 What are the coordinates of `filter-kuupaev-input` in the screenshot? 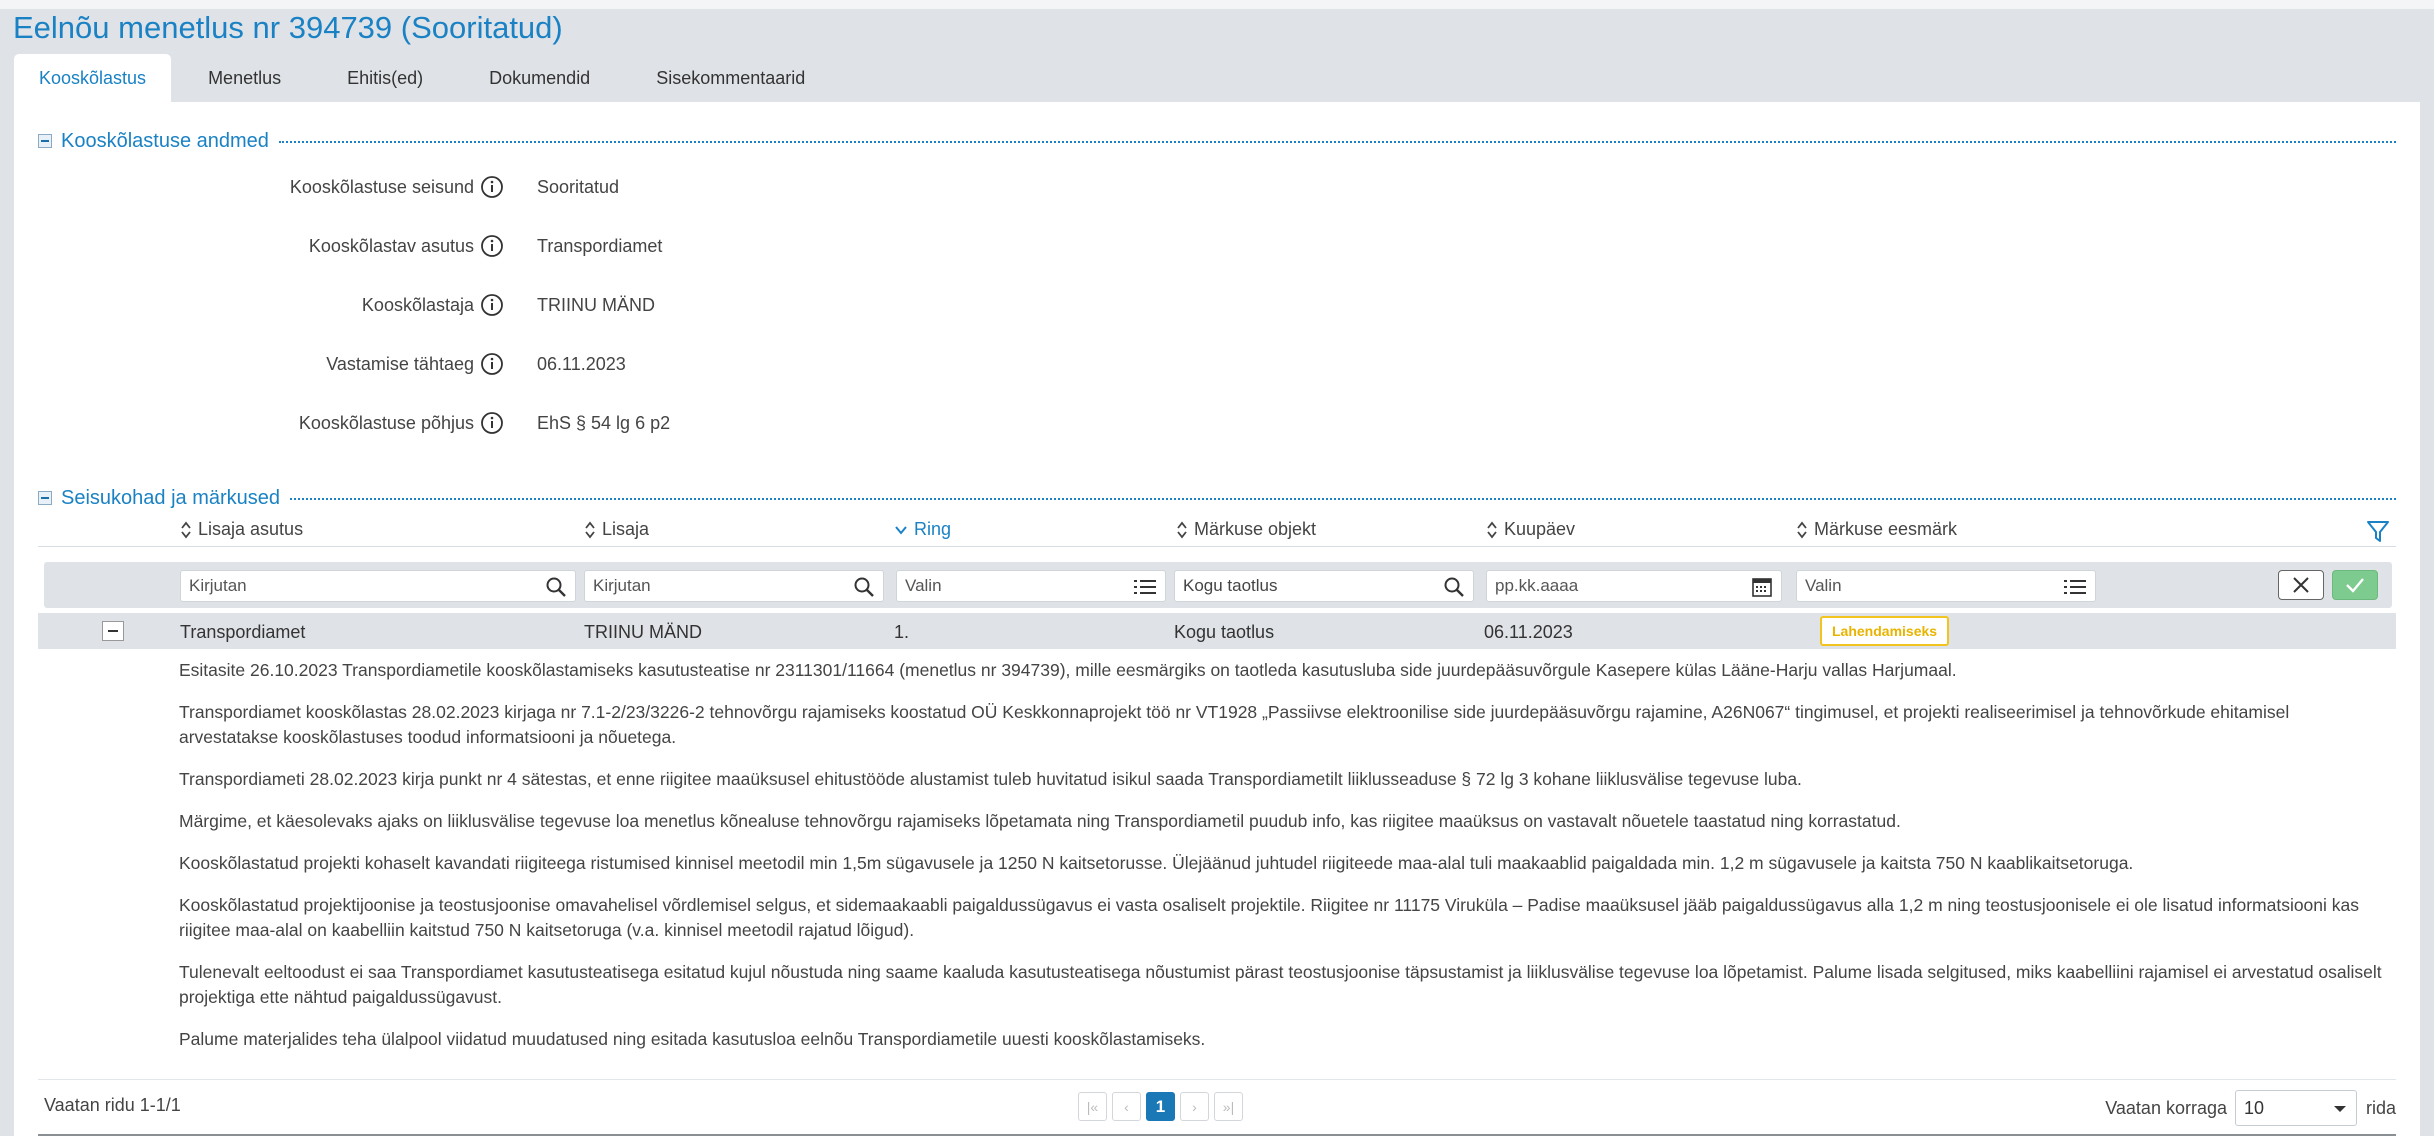 It's located at (1634, 586).